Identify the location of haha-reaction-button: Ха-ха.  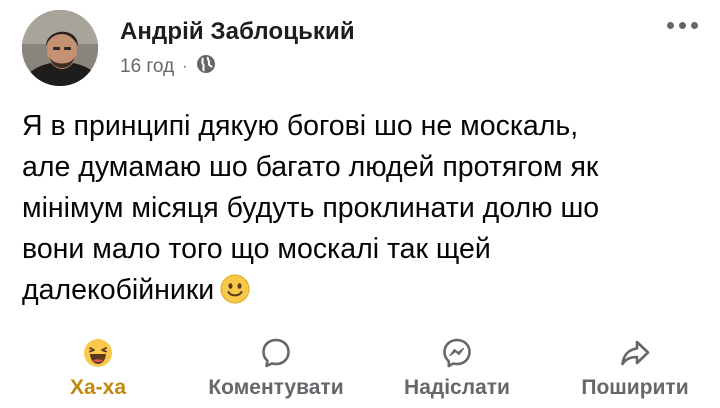
(98, 373).